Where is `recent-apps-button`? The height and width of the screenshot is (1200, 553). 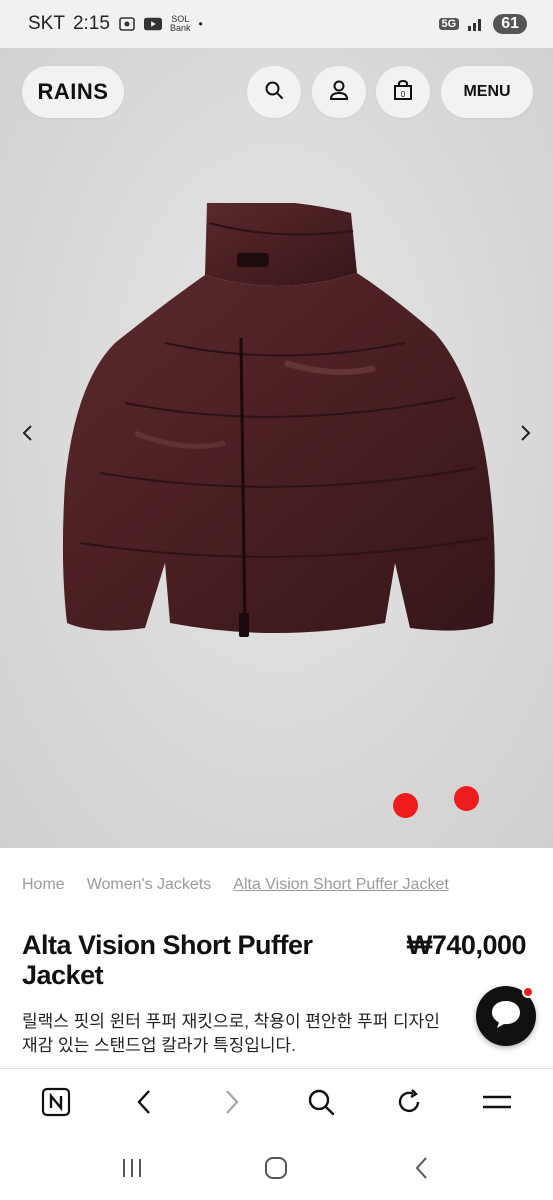 recent-apps-button is located at coordinates (132, 1170).